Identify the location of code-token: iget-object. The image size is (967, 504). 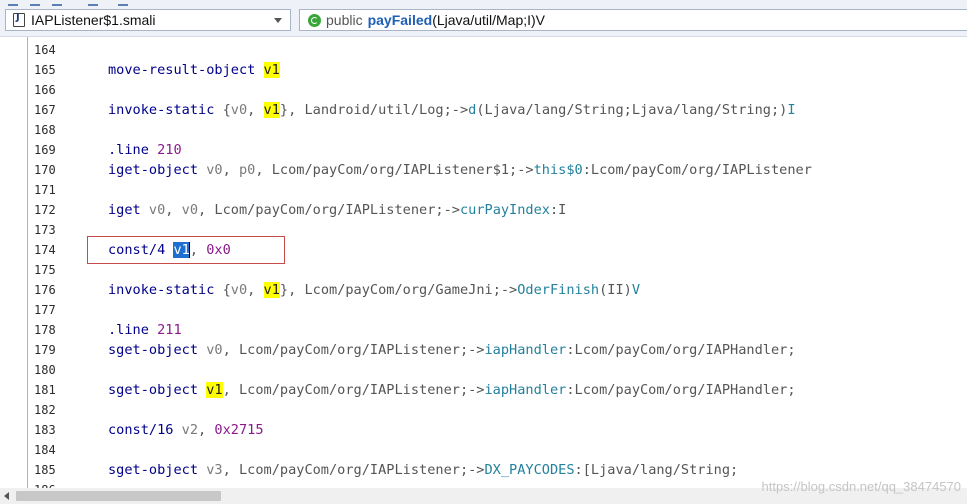
(157, 170).